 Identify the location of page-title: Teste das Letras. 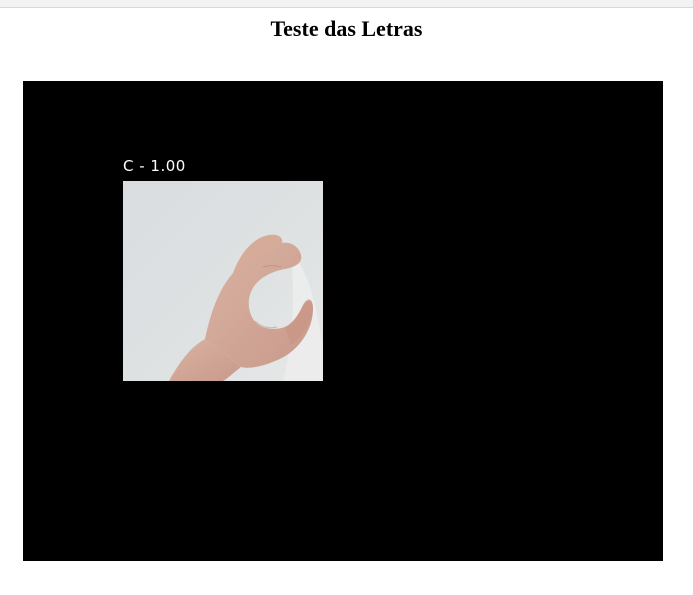
(346, 28).